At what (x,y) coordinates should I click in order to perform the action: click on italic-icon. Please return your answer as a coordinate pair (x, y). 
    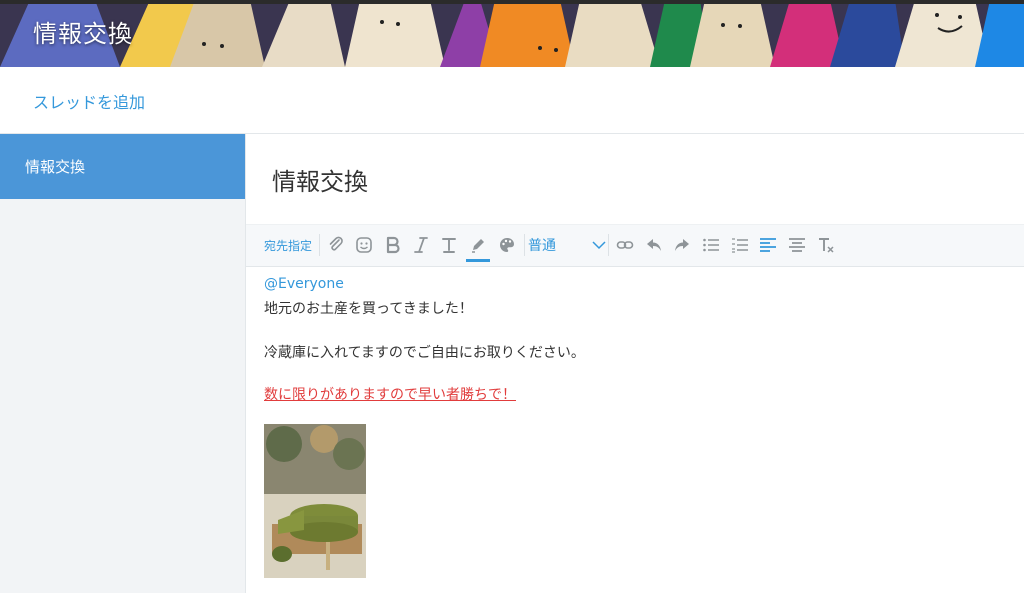
    Looking at the image, I should click on (421, 245).